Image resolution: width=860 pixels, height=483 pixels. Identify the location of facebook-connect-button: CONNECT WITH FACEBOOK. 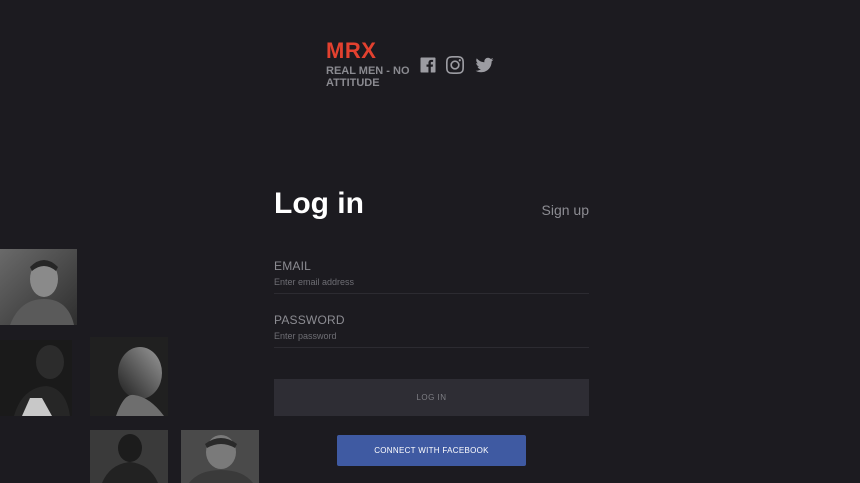
(431, 450).